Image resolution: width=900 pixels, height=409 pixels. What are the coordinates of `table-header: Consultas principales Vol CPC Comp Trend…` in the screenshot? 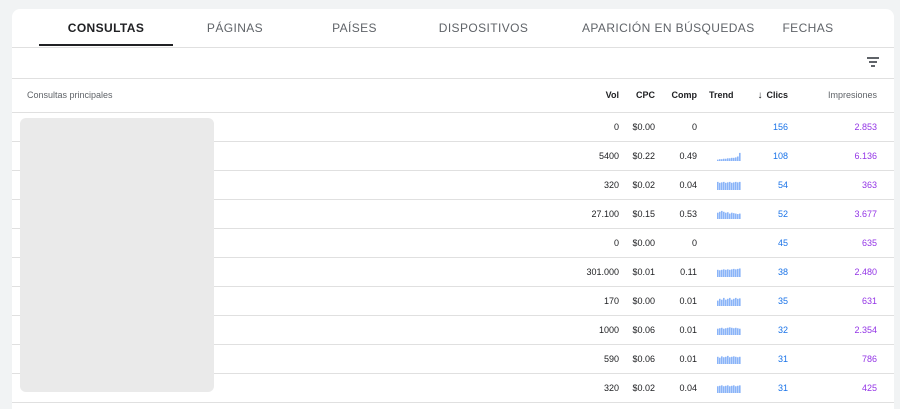 It's located at (453, 96).